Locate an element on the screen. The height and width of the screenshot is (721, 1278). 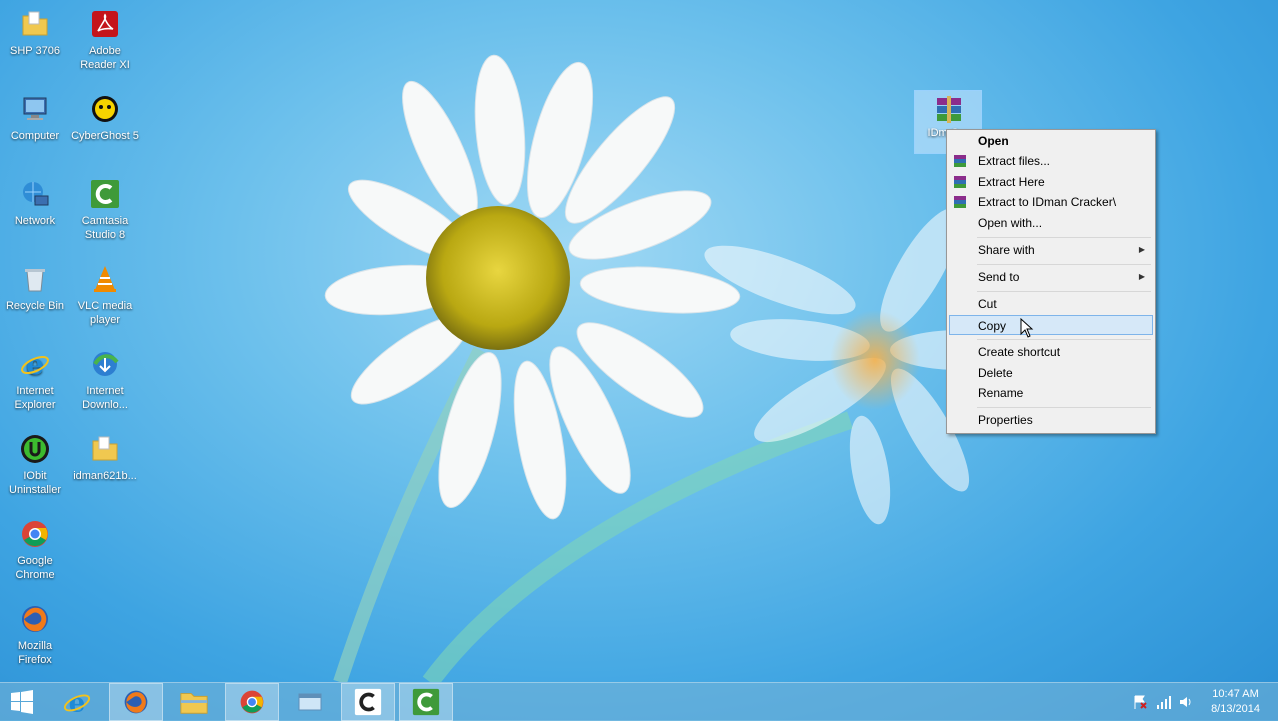
desktop-icon-computer: Computer is located at coordinates (35, 118).